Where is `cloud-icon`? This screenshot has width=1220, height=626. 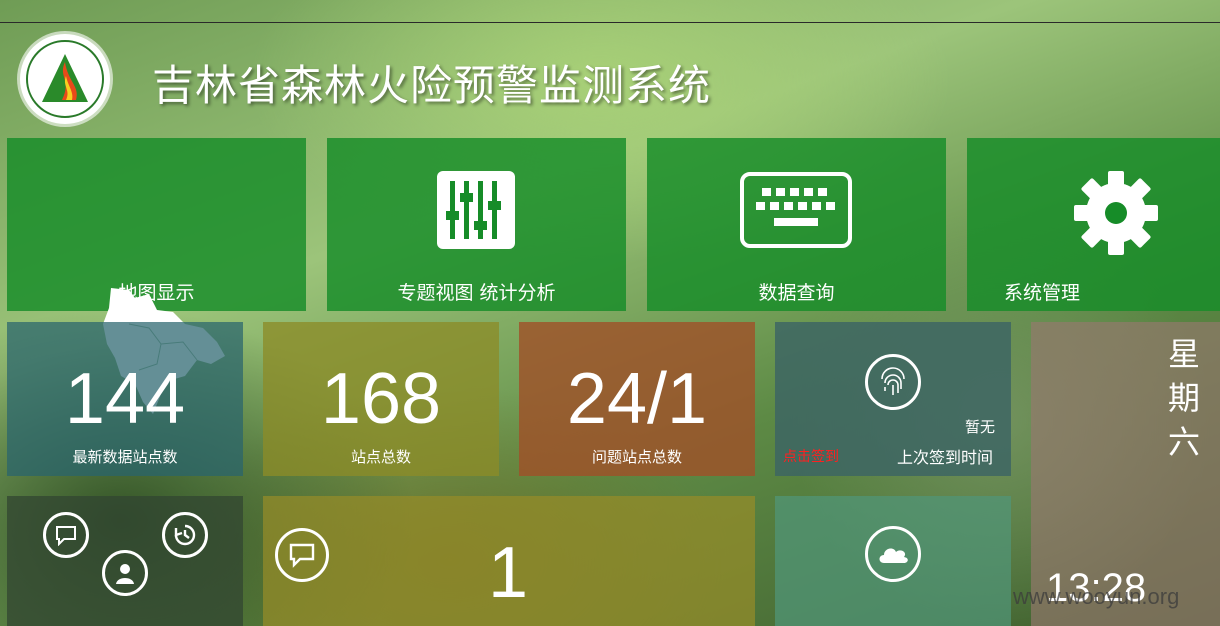 cloud-icon is located at coordinates (893, 554).